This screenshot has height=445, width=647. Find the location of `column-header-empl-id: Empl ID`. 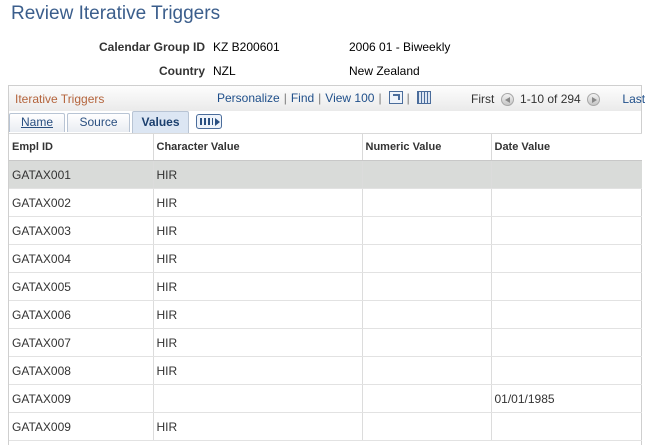

column-header-empl-id: Empl ID is located at coordinates (81, 147).